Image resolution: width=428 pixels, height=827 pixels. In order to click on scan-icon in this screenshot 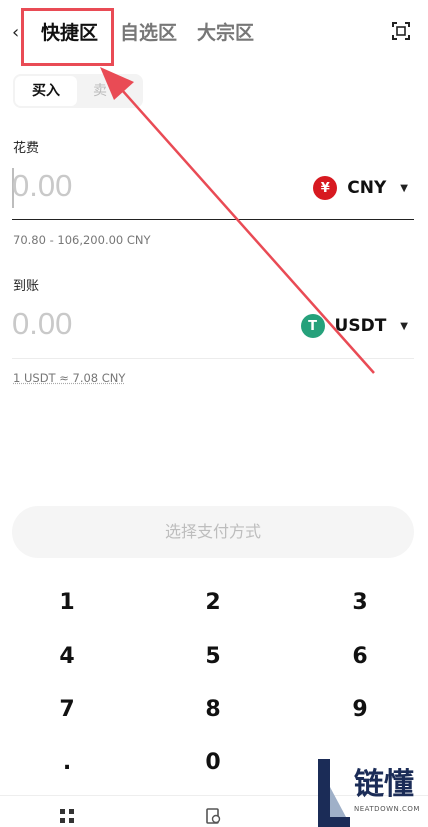, I will do `click(401, 31)`.